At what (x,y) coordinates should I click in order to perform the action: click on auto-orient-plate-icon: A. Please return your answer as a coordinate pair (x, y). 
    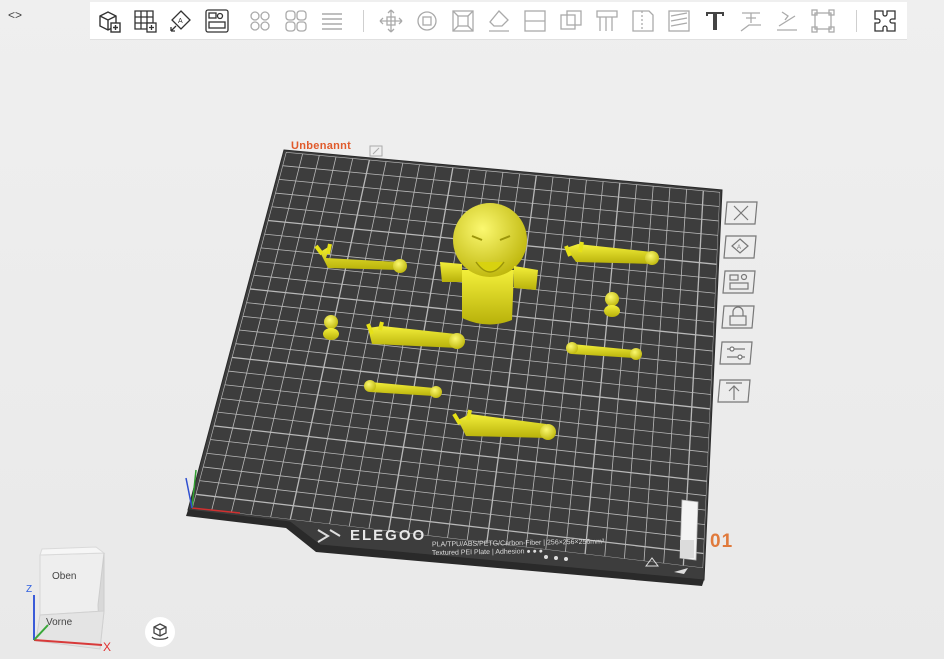
    Looking at the image, I should click on (740, 247).